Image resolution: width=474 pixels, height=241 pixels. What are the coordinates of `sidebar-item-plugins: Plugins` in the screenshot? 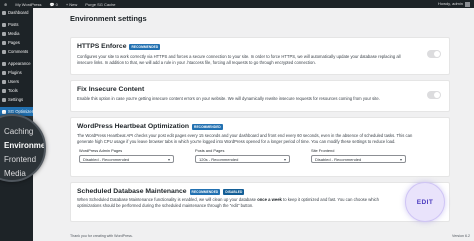 It's located at (16, 72).